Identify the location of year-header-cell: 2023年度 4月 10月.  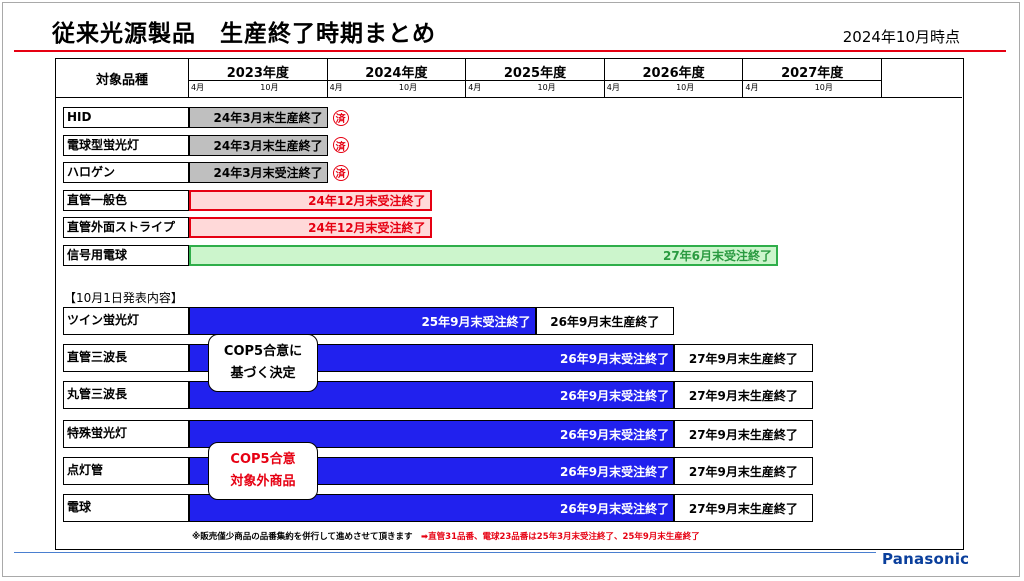
(258, 78).